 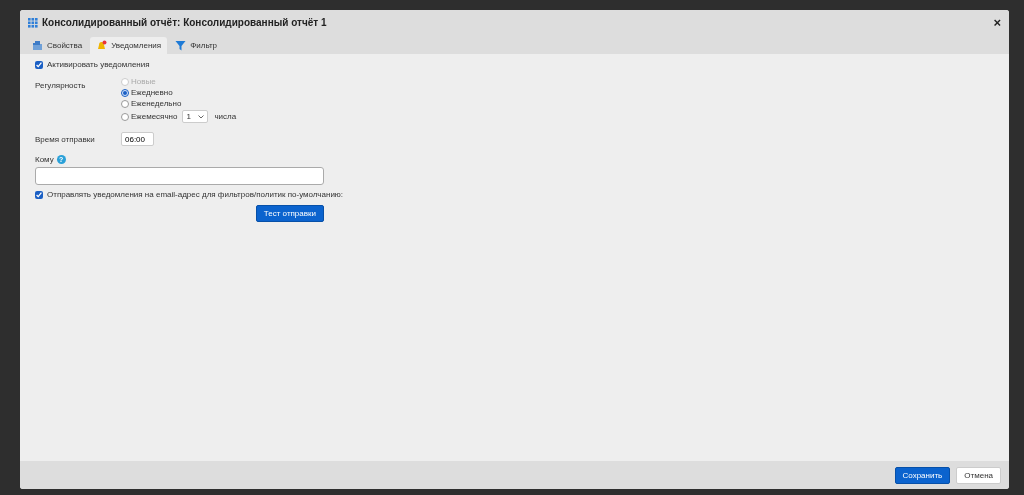 I want to click on field-label: Регулярность, so click(x=61, y=86).